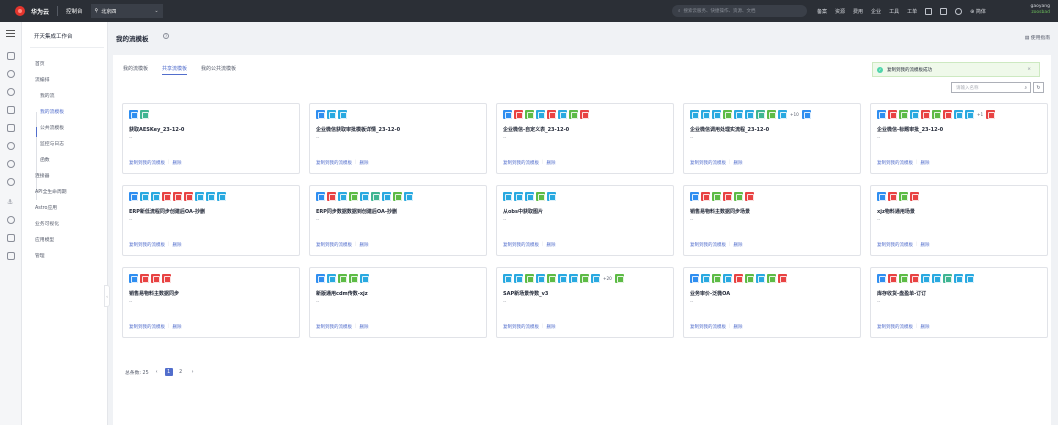 The width and height of the screenshot is (1058, 425). Describe the element at coordinates (11, 164) in the screenshot. I see `network-icon` at that location.